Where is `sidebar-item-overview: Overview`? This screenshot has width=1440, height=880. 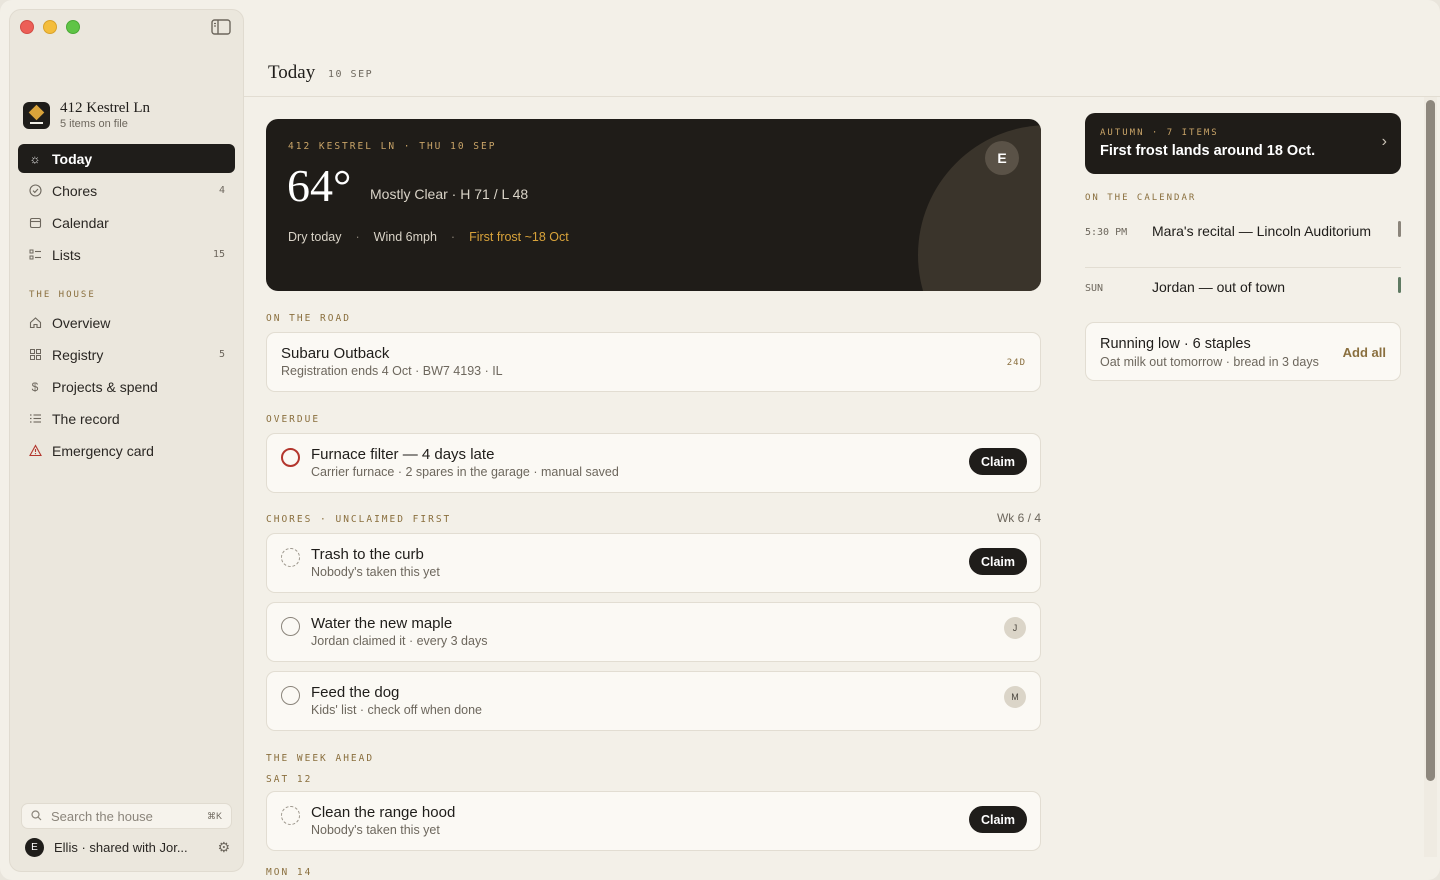 sidebar-item-overview: Overview is located at coordinates (126, 322).